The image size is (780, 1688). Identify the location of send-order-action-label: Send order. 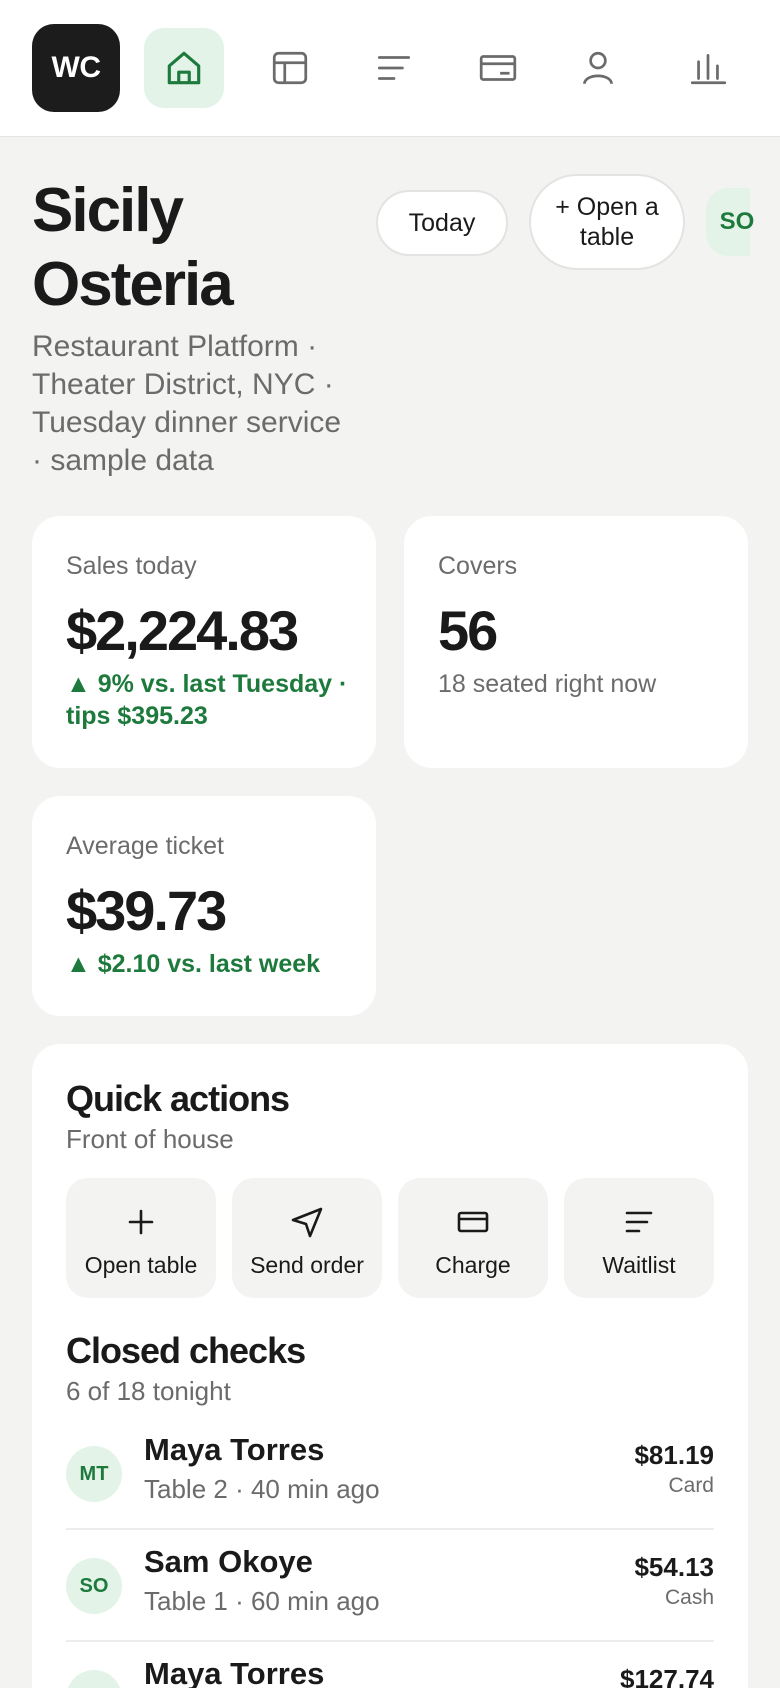
(307, 1265).